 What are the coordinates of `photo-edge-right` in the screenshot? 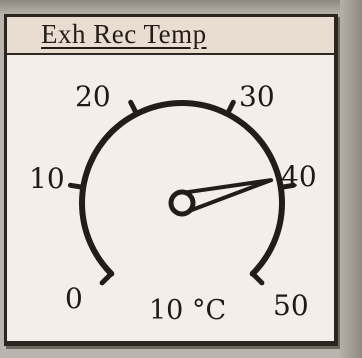 It's located at (351, 179).